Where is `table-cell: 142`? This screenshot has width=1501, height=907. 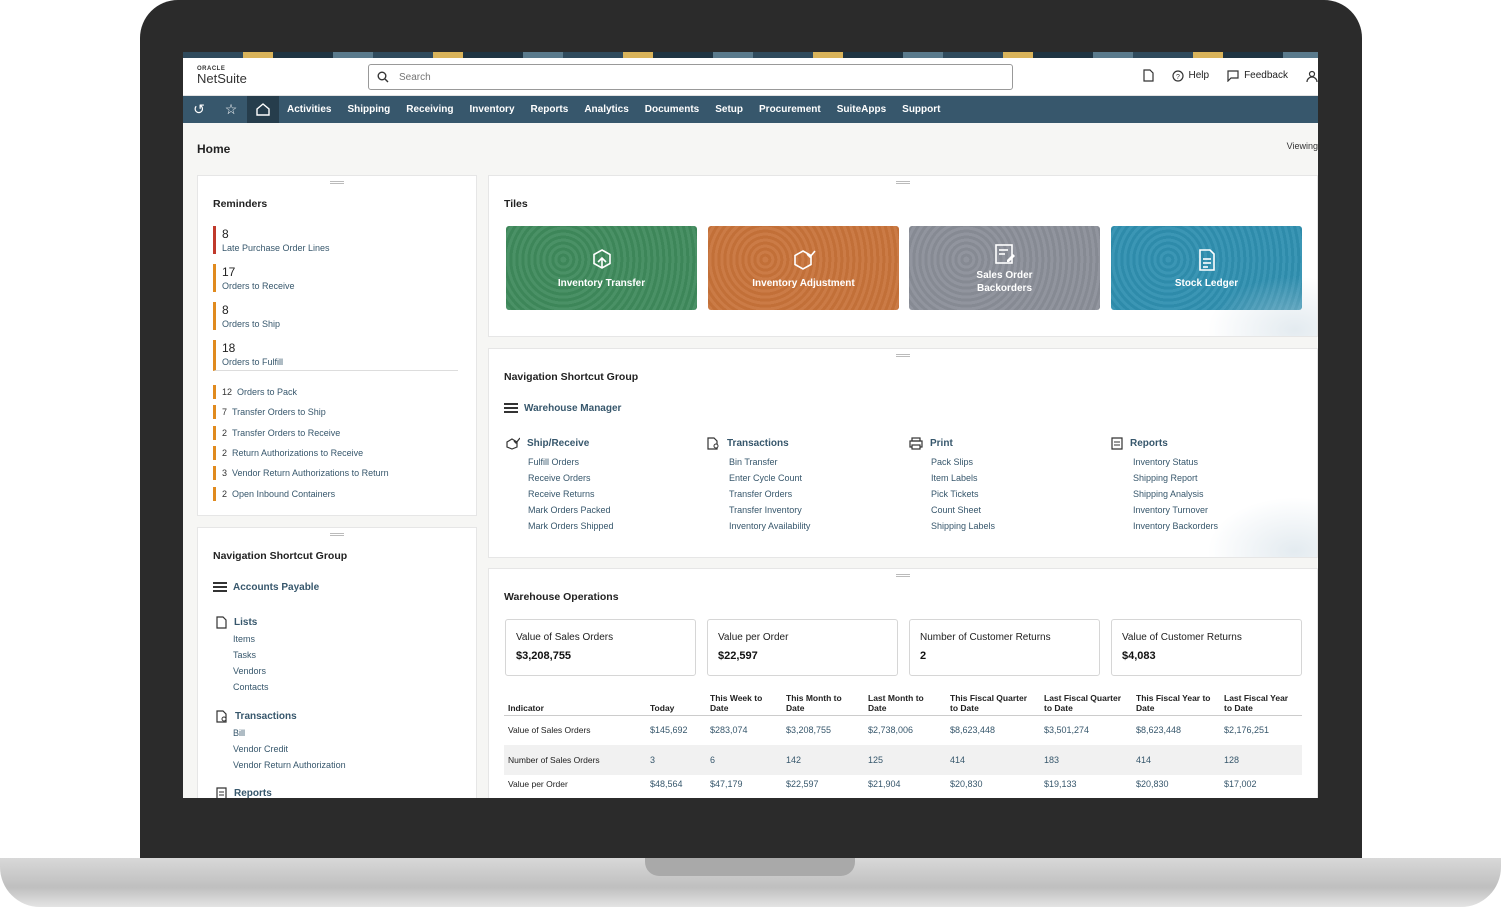
table-cell: 142 is located at coordinates (823, 760).